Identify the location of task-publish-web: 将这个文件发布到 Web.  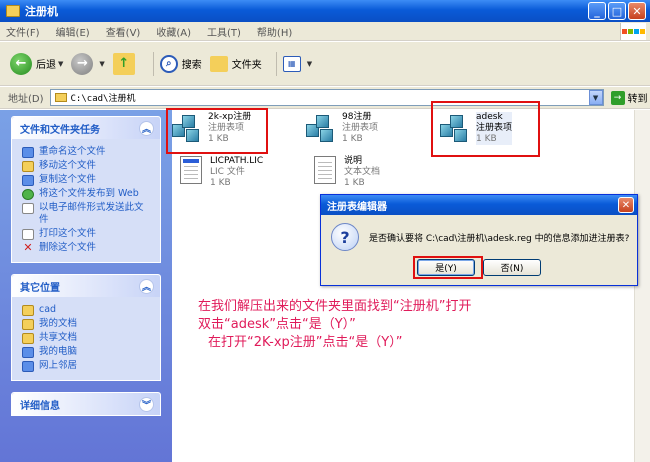
(87, 194).